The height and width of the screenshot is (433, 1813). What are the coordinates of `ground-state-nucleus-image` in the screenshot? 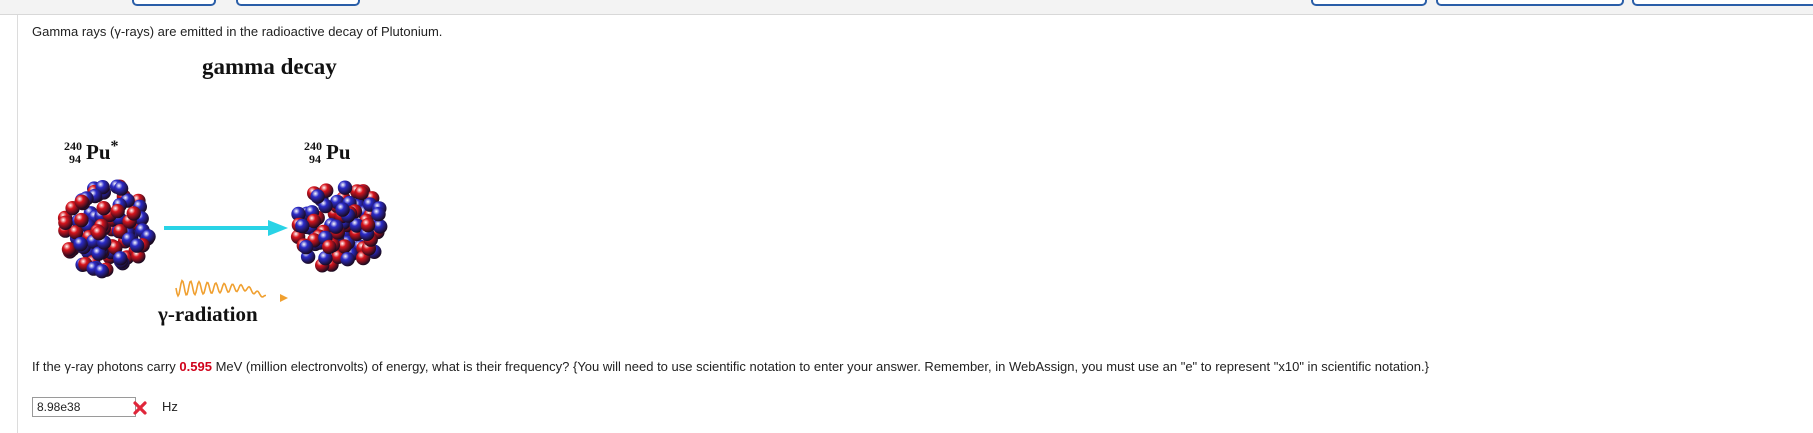 It's located at (339, 226).